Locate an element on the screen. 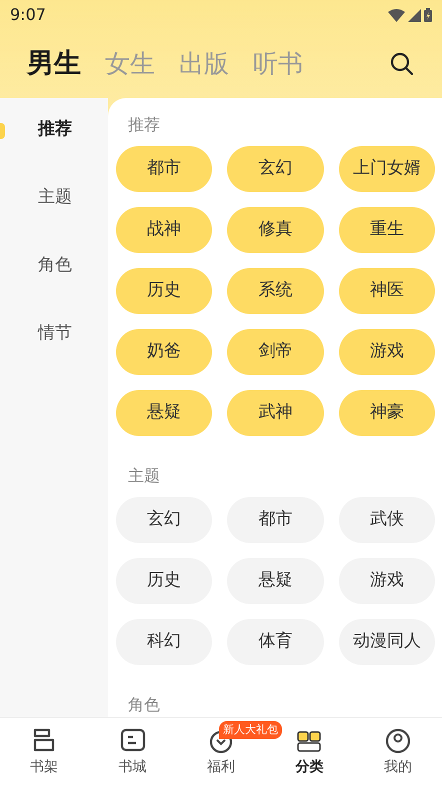 The width and height of the screenshot is (442, 786). tag-chip: 上门女婿 is located at coordinates (386, 169).